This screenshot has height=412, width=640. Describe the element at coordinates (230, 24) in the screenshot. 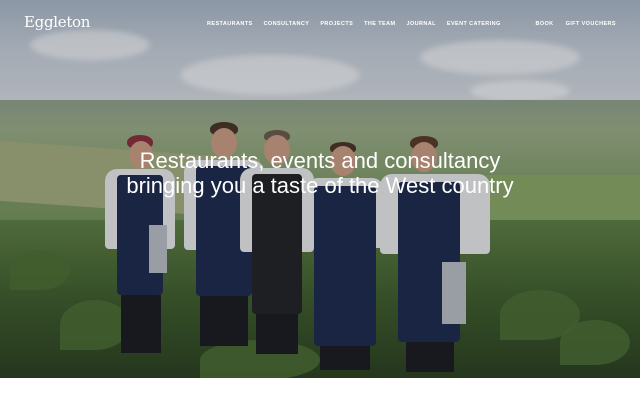

I see `nav-link-restaurants: RESTAURANTS` at that location.